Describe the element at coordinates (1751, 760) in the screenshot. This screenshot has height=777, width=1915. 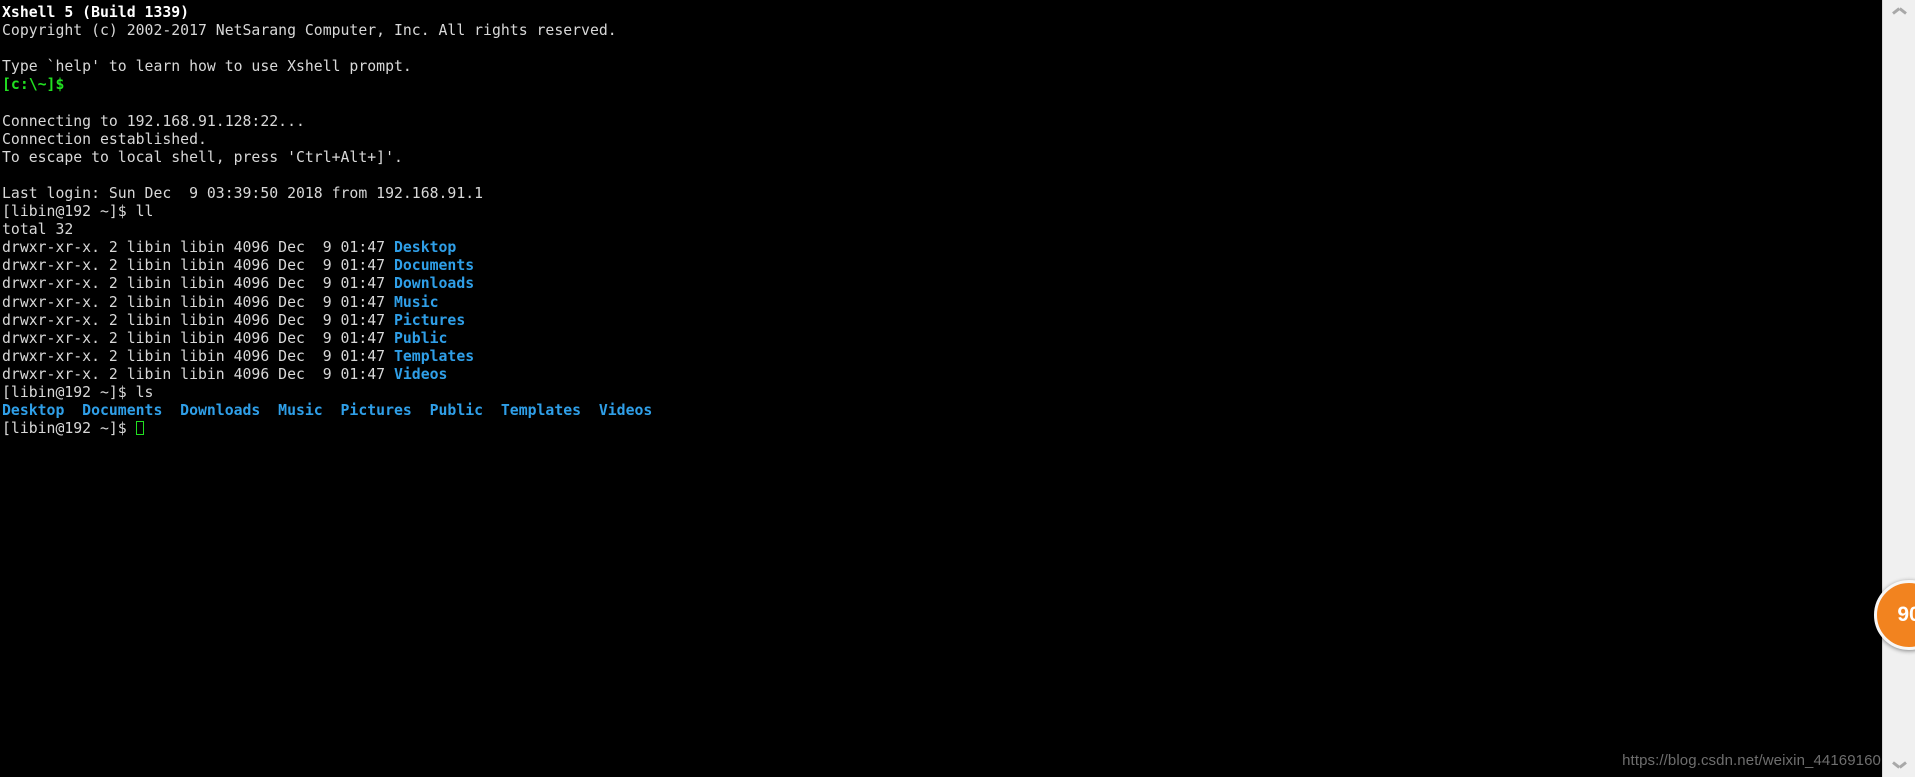
I see `watermark-url: https://blog.csdn.net/weixin_44169160` at that location.